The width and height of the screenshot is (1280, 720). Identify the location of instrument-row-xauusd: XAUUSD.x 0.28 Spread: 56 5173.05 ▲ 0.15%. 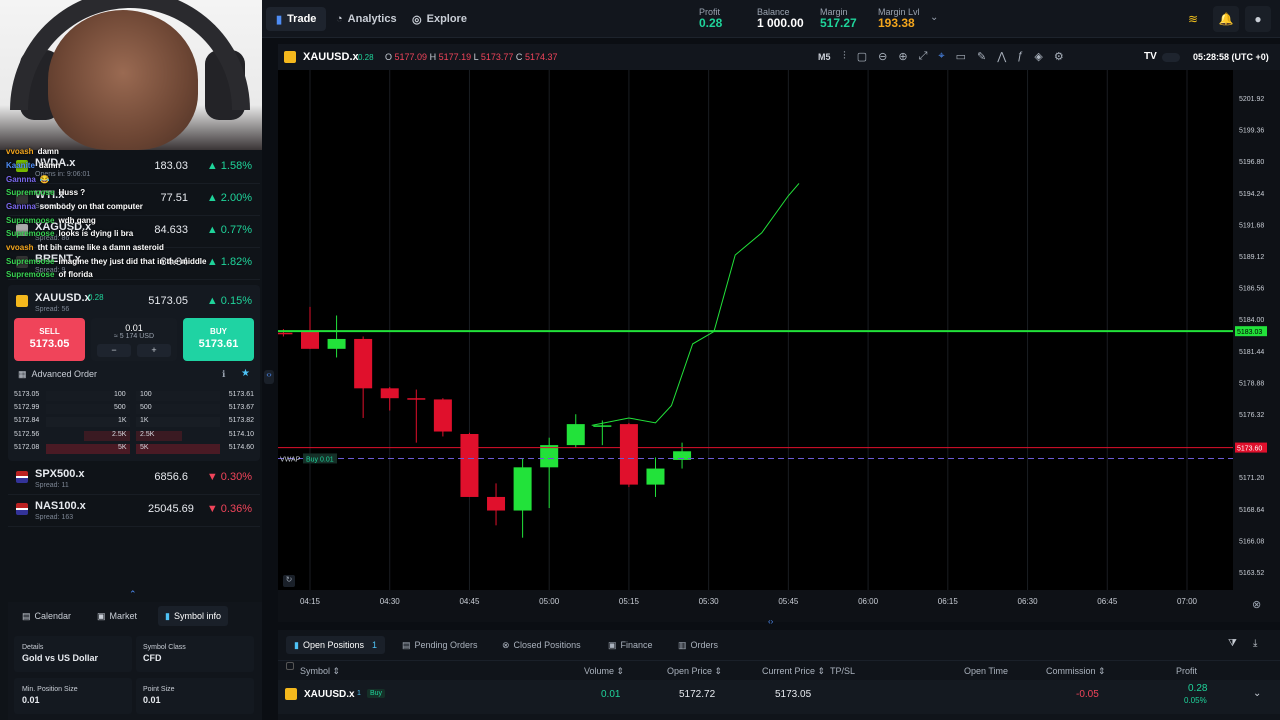
(134, 303).